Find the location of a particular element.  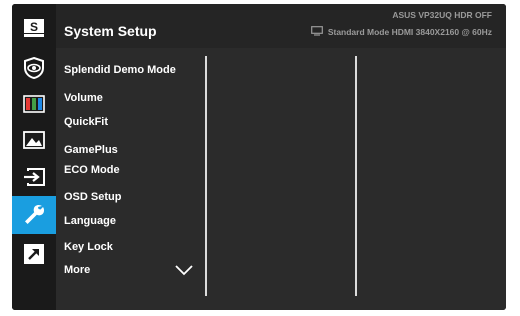

sidebar-item-color is located at coordinates (34, 104).